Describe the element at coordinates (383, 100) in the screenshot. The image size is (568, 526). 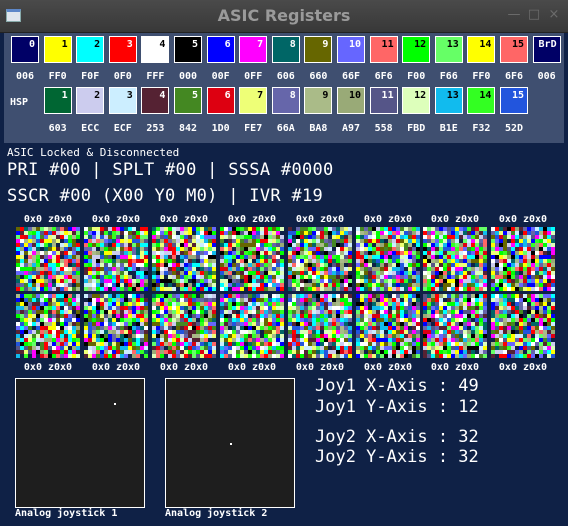
I see `hsp-swatch: 11` at that location.